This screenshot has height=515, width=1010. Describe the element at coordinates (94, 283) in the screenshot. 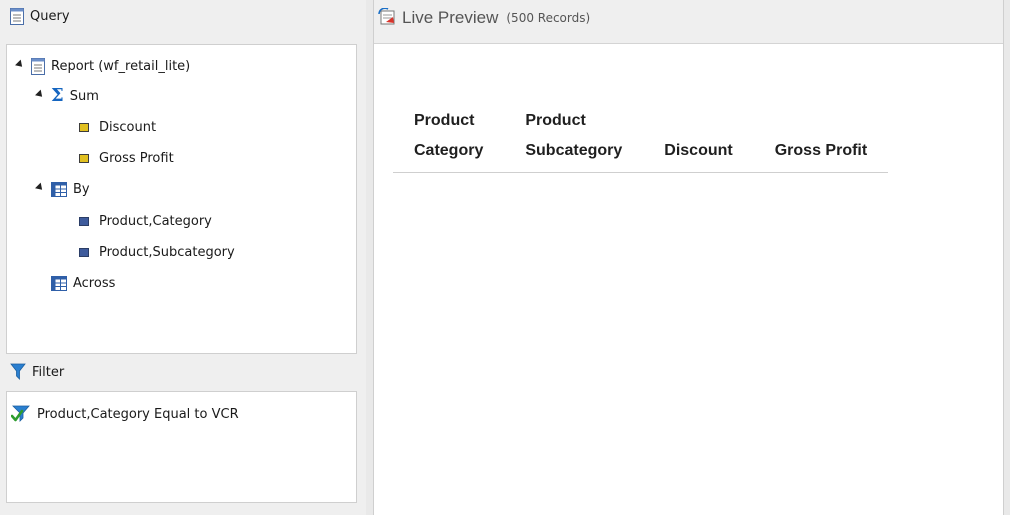

I see `tree-node-across-label: Across` at that location.